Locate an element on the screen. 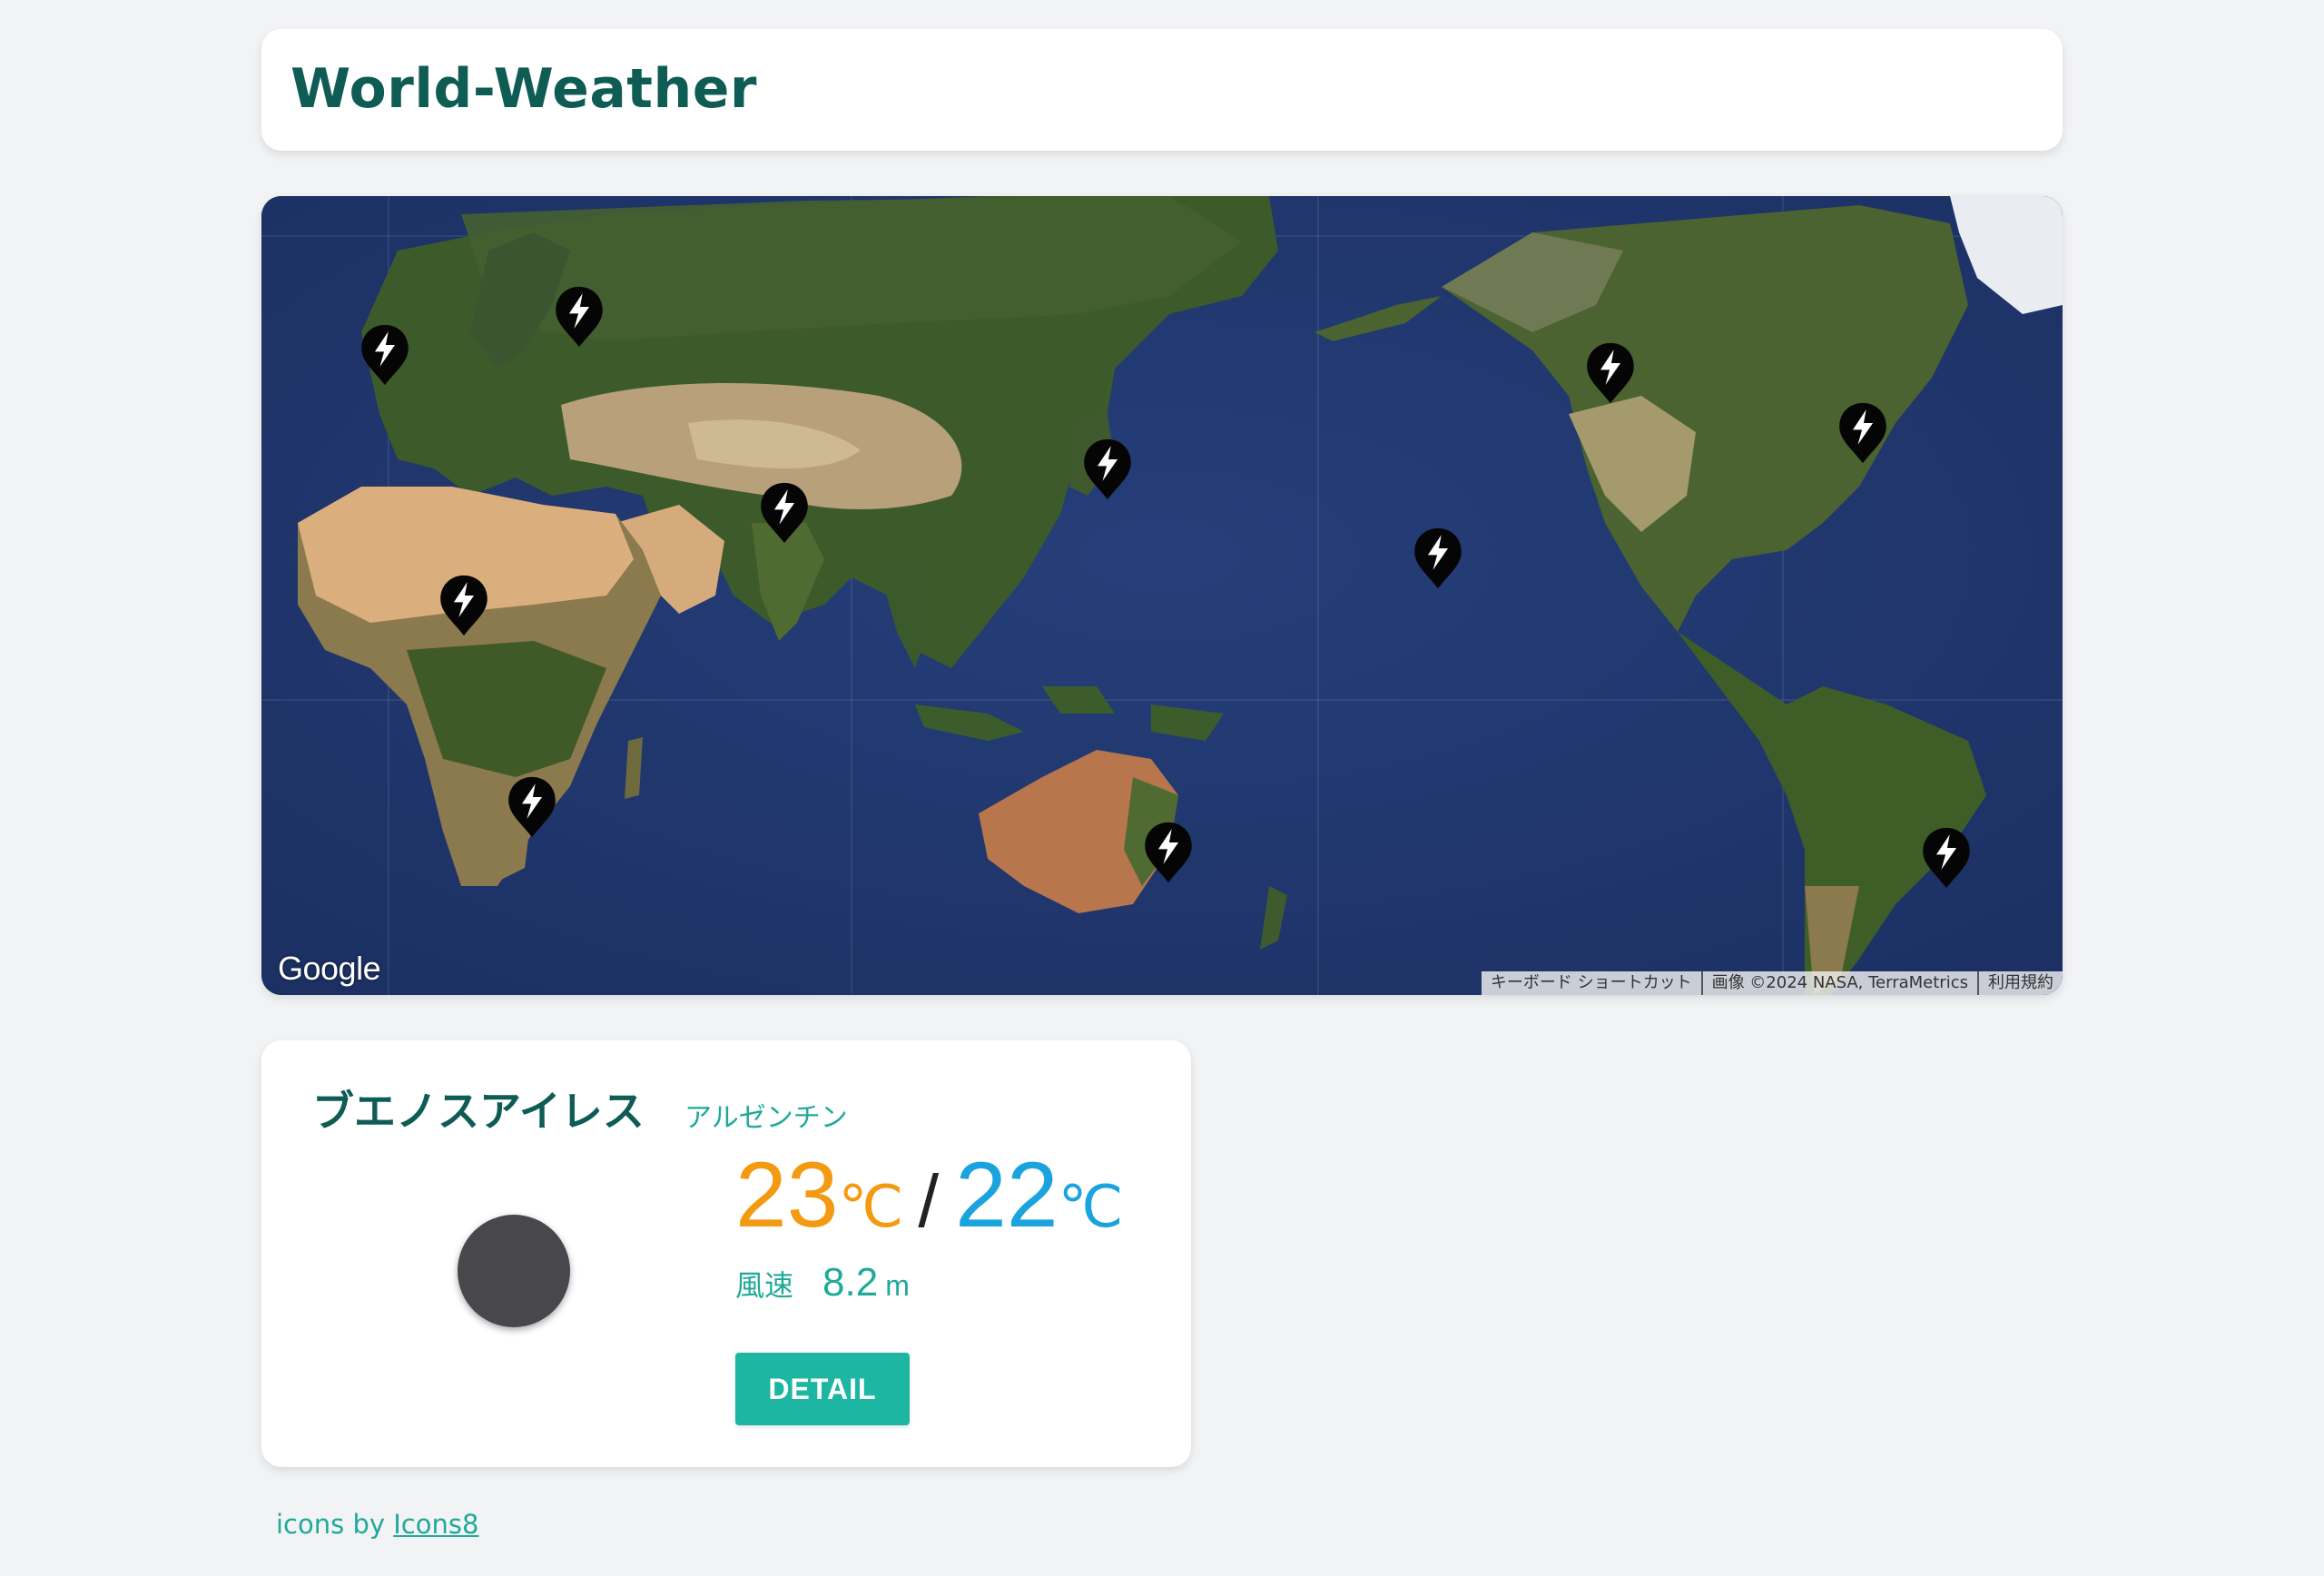 The image size is (2324, 1576). temp-max-unit: ℃ is located at coordinates (871, 1206).